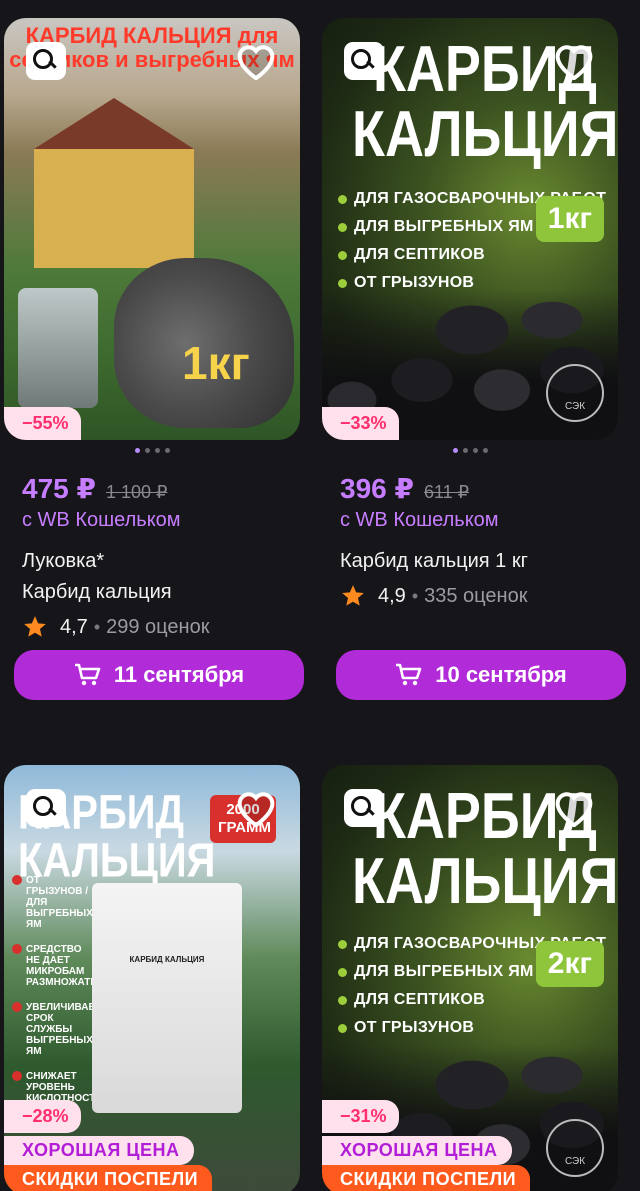  I want to click on add-to-cart-button: 10 сентября, so click(481, 675).